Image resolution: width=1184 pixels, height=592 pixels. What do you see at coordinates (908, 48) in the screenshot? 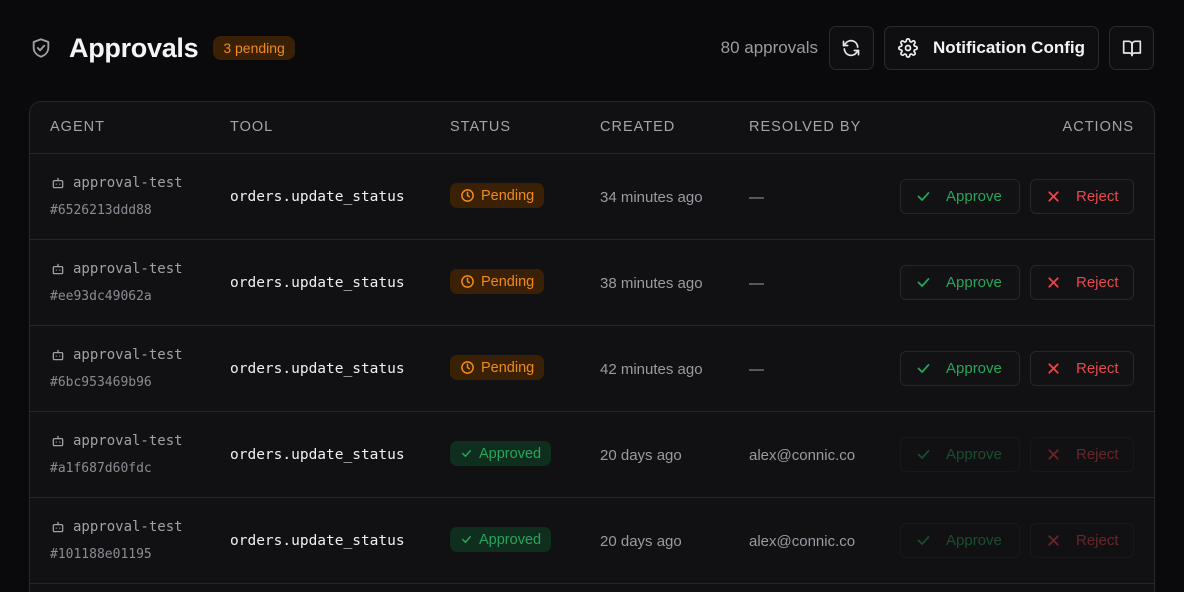
I see `gear-icon` at bounding box center [908, 48].